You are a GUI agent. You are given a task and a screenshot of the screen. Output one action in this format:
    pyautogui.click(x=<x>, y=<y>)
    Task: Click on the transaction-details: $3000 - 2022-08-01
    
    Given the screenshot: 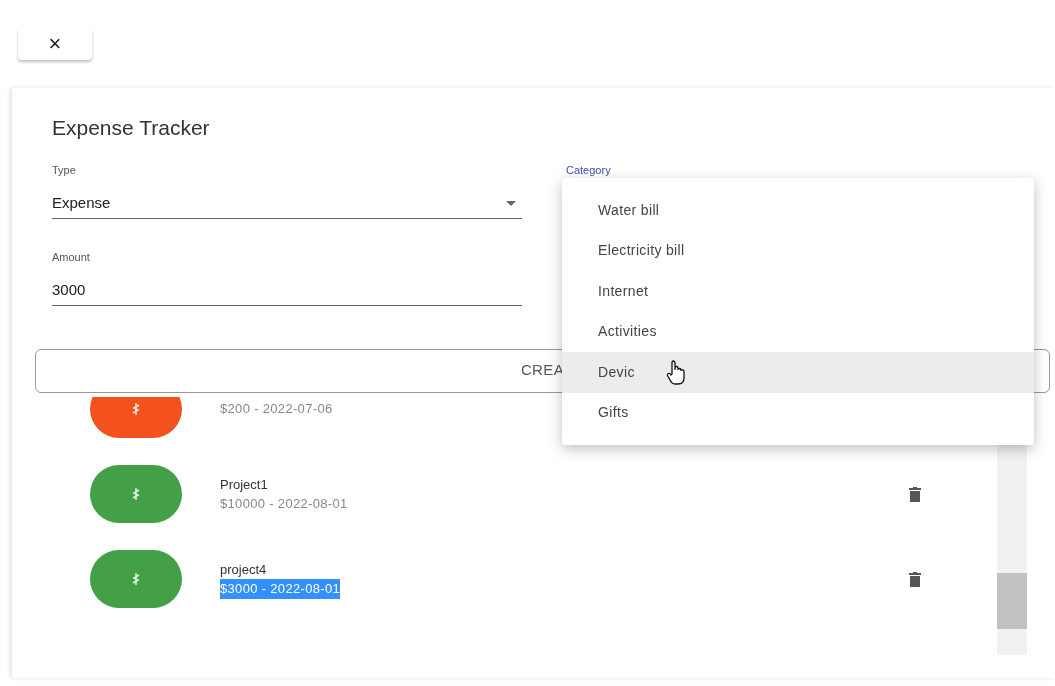 What is the action you would take?
    pyautogui.click(x=280, y=589)
    